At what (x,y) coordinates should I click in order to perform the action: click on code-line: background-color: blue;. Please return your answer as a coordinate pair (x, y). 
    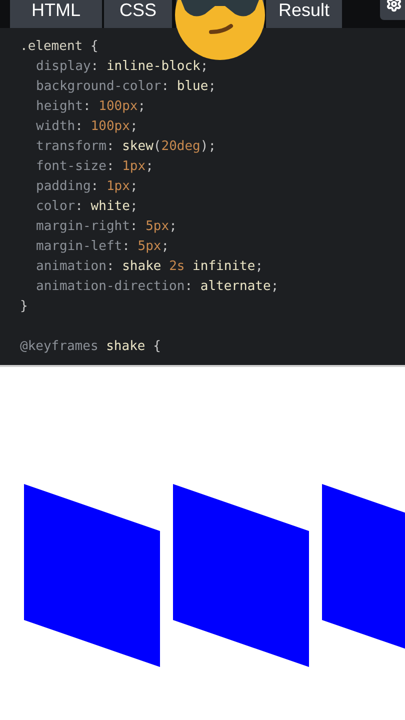
    Looking at the image, I should click on (126, 86).